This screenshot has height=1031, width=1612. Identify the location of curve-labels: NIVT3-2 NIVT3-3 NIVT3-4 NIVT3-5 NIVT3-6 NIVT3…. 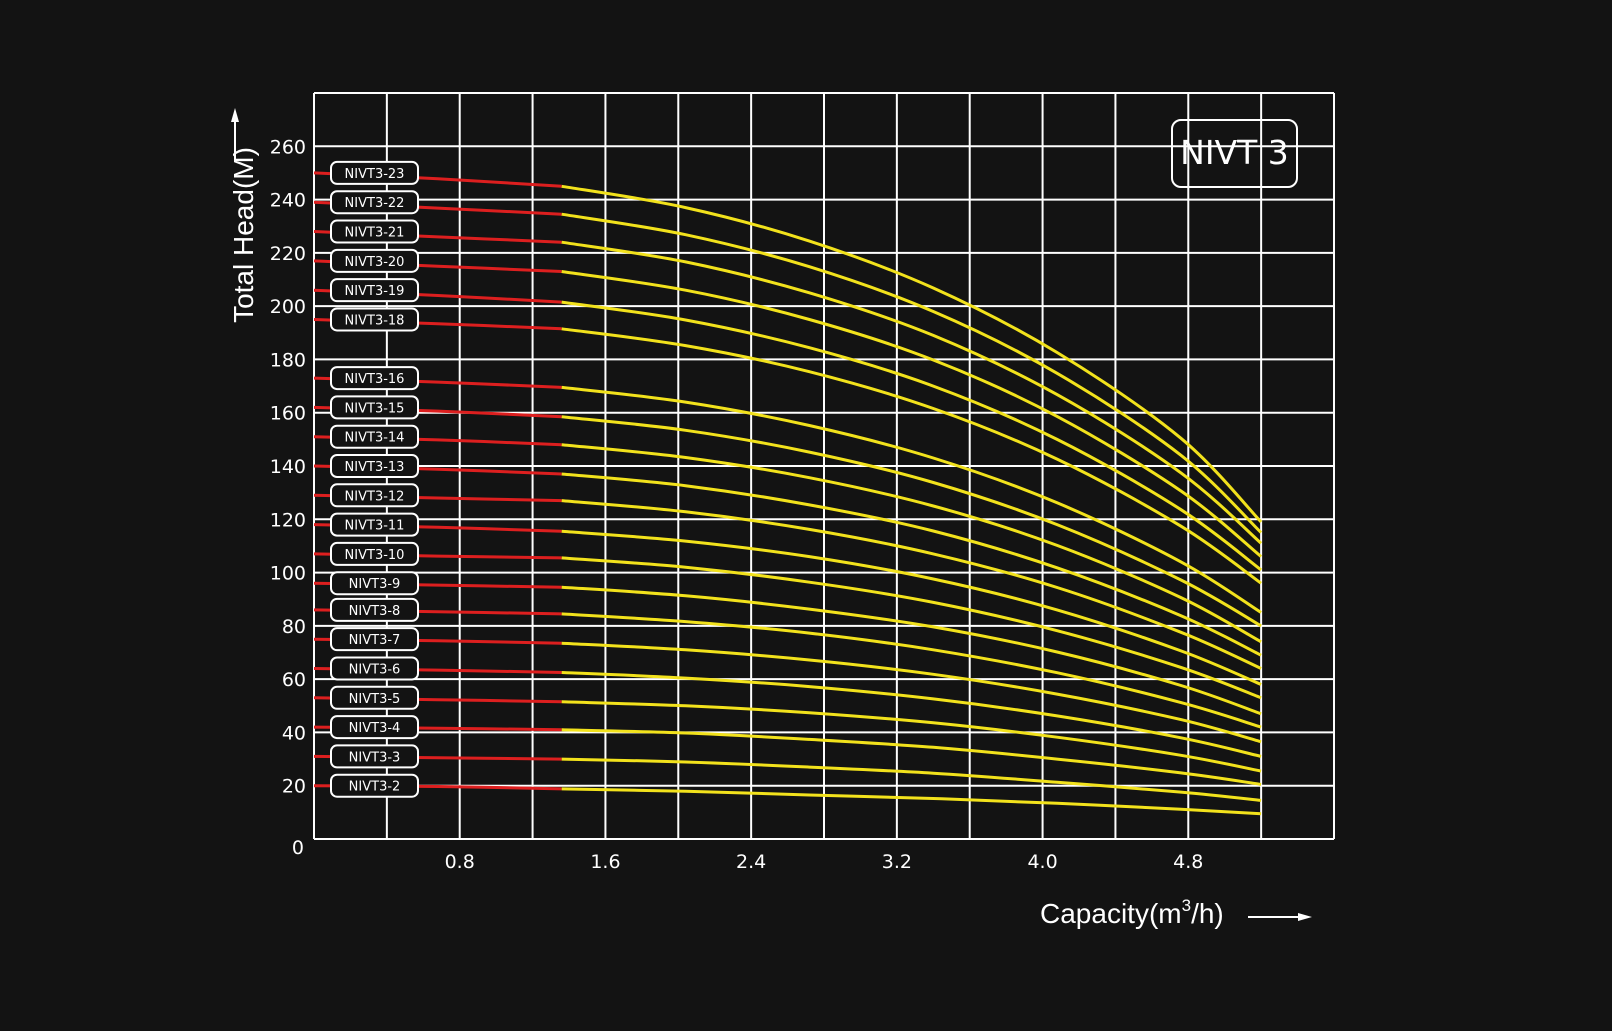
(374, 479).